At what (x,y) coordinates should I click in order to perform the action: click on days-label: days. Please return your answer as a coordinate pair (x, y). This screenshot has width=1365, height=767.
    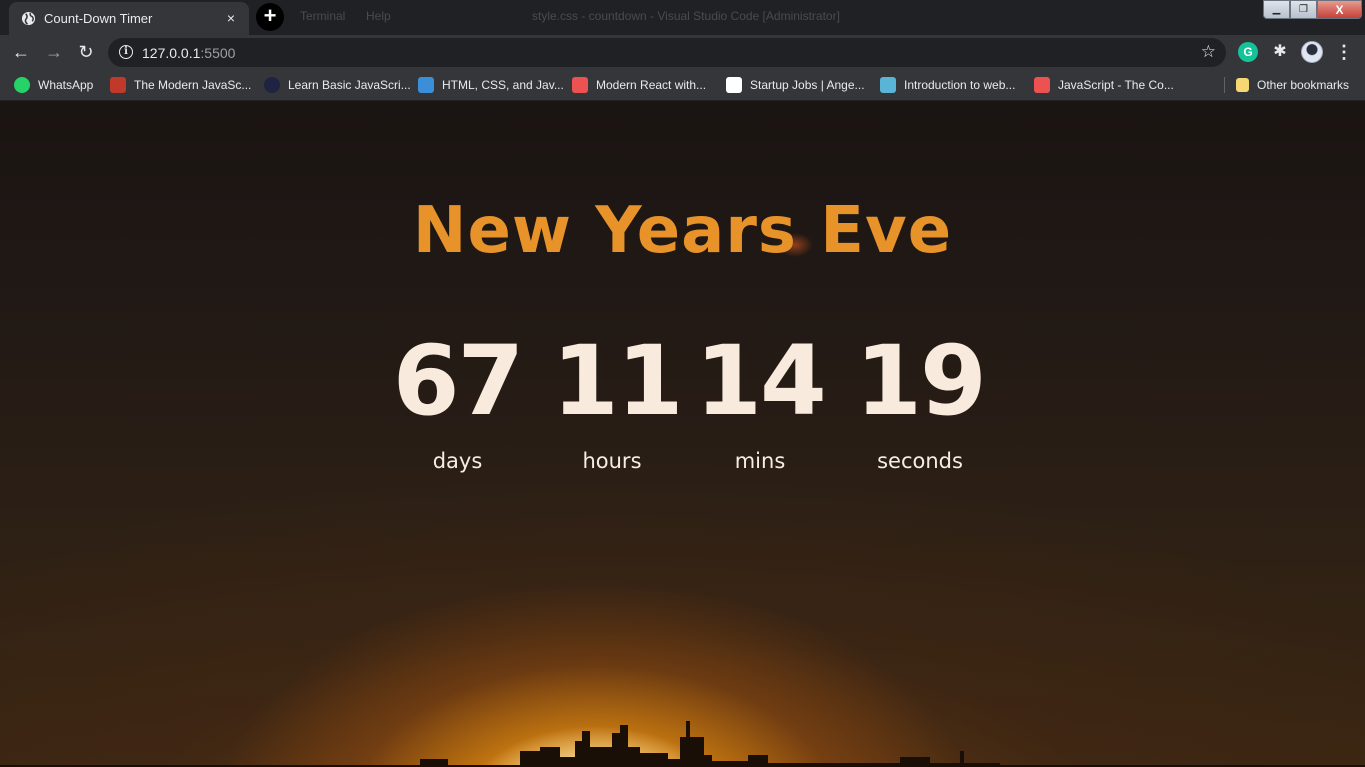
    Looking at the image, I should click on (457, 461).